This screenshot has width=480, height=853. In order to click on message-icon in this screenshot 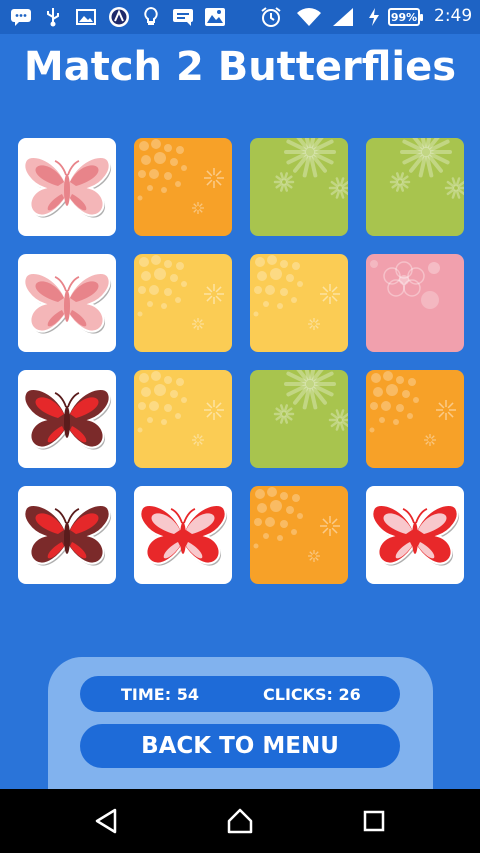, I will do `click(183, 17)`.